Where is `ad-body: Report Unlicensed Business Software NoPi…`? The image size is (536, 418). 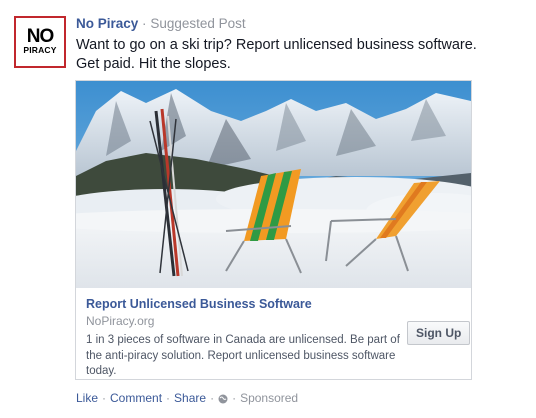
ad-body: Report Unlicensed Business Software NoPi… is located at coordinates (243, 338).